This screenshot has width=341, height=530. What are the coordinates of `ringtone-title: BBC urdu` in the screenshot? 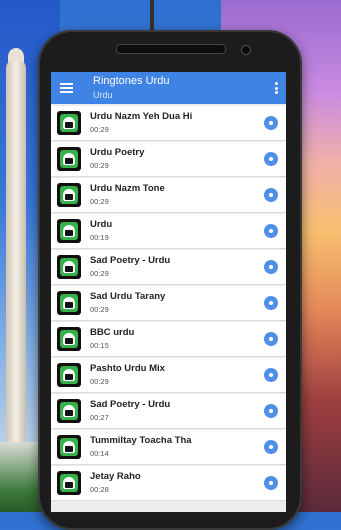 It's located at (112, 332).